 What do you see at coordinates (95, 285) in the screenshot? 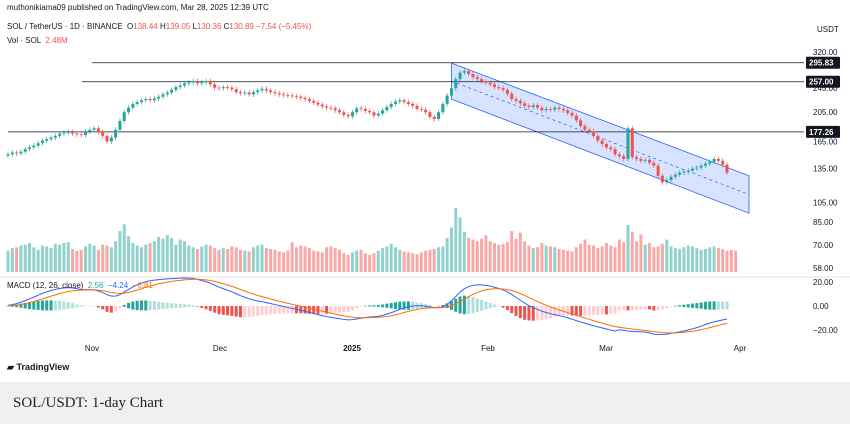
I see `macd-hist-value: 2.56` at bounding box center [95, 285].